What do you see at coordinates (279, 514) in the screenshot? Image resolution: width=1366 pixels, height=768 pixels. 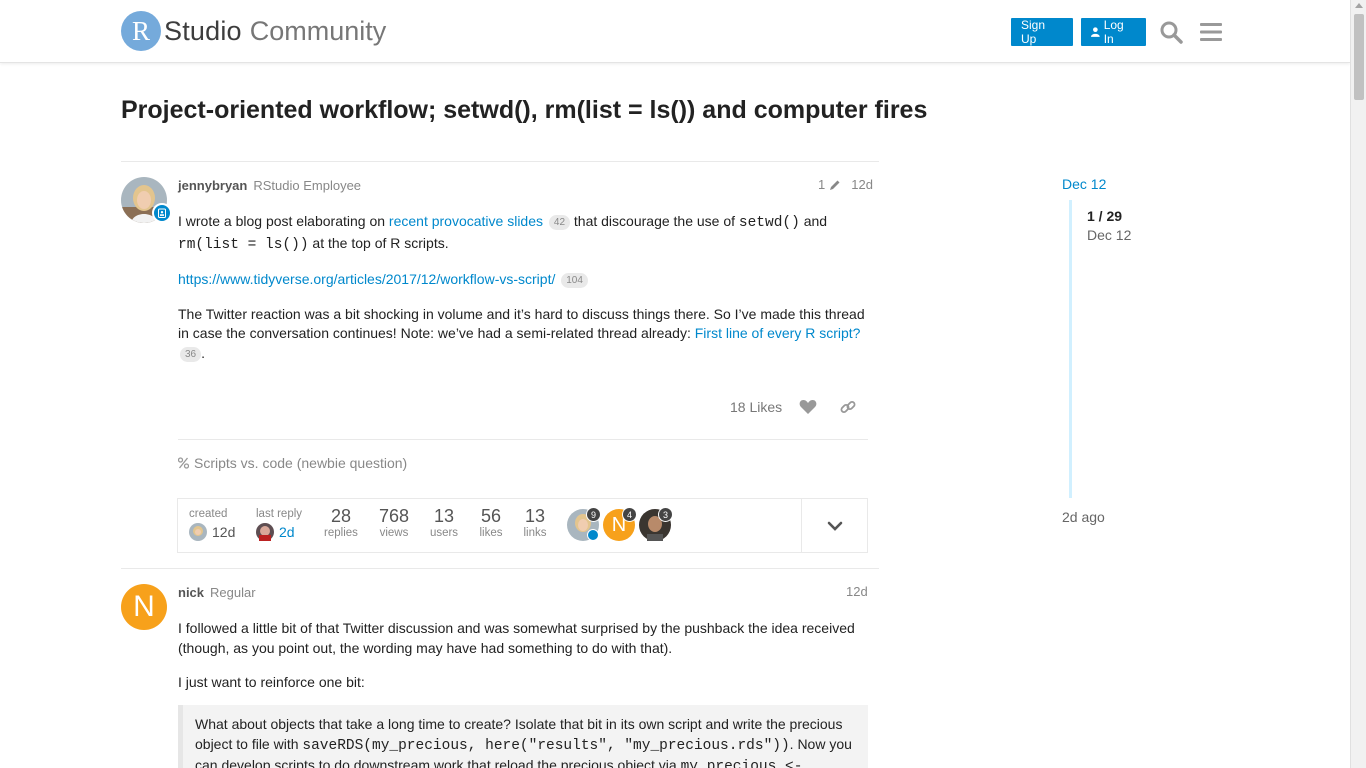 I see `last-reply-label: last reply` at bounding box center [279, 514].